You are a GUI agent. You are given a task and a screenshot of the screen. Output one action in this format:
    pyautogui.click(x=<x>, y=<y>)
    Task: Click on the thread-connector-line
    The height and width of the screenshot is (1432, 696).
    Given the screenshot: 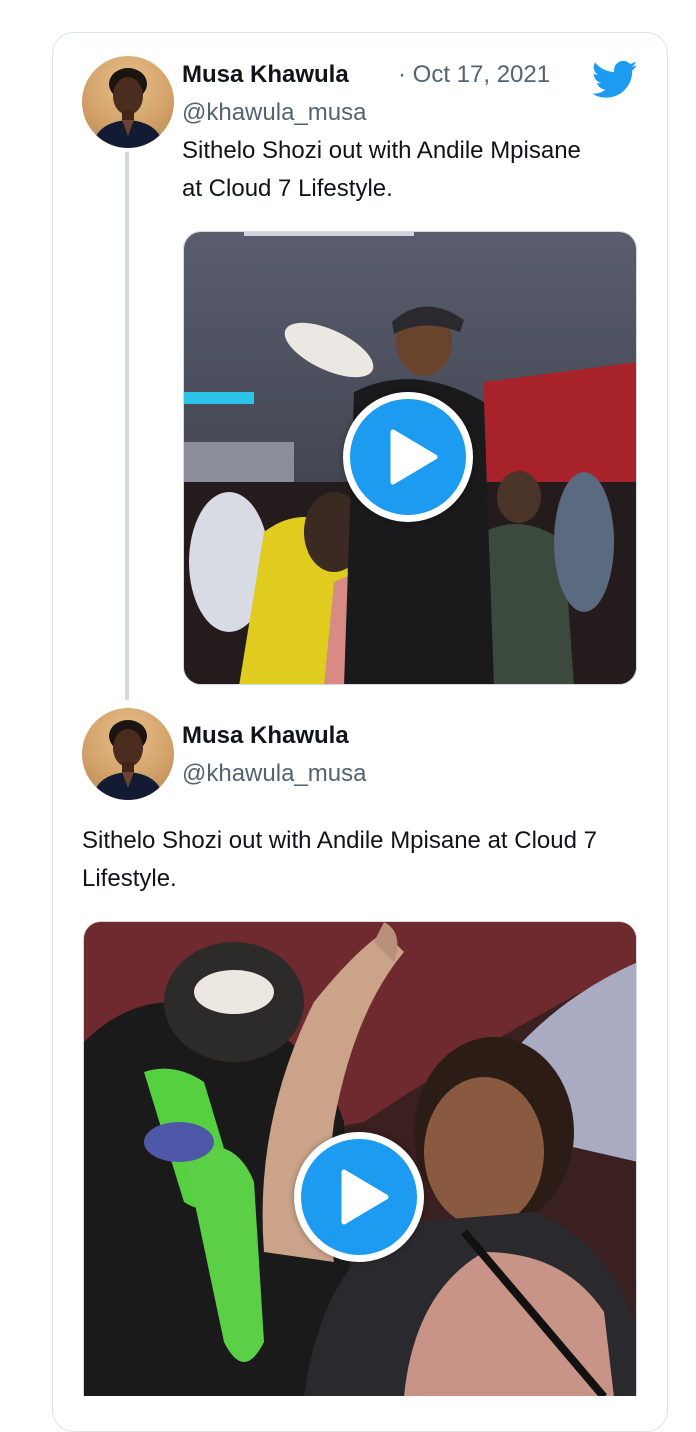 What is the action you would take?
    pyautogui.click(x=127, y=426)
    